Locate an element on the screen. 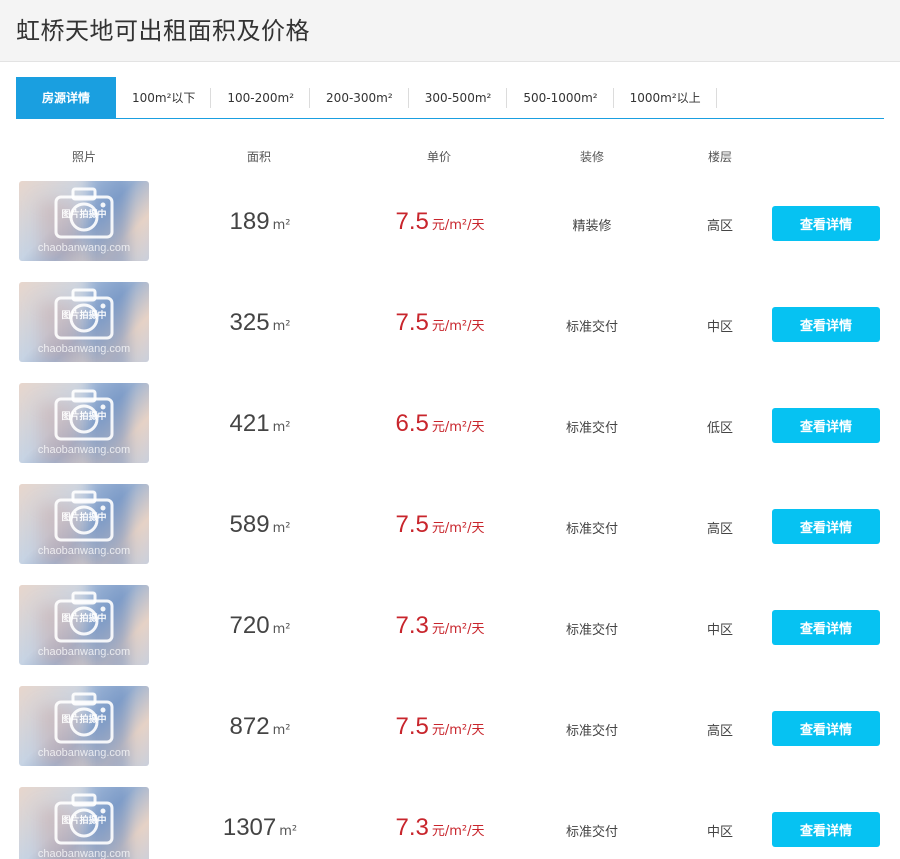 The height and width of the screenshot is (859, 900). area-value: 189 m² is located at coordinates (260, 222).